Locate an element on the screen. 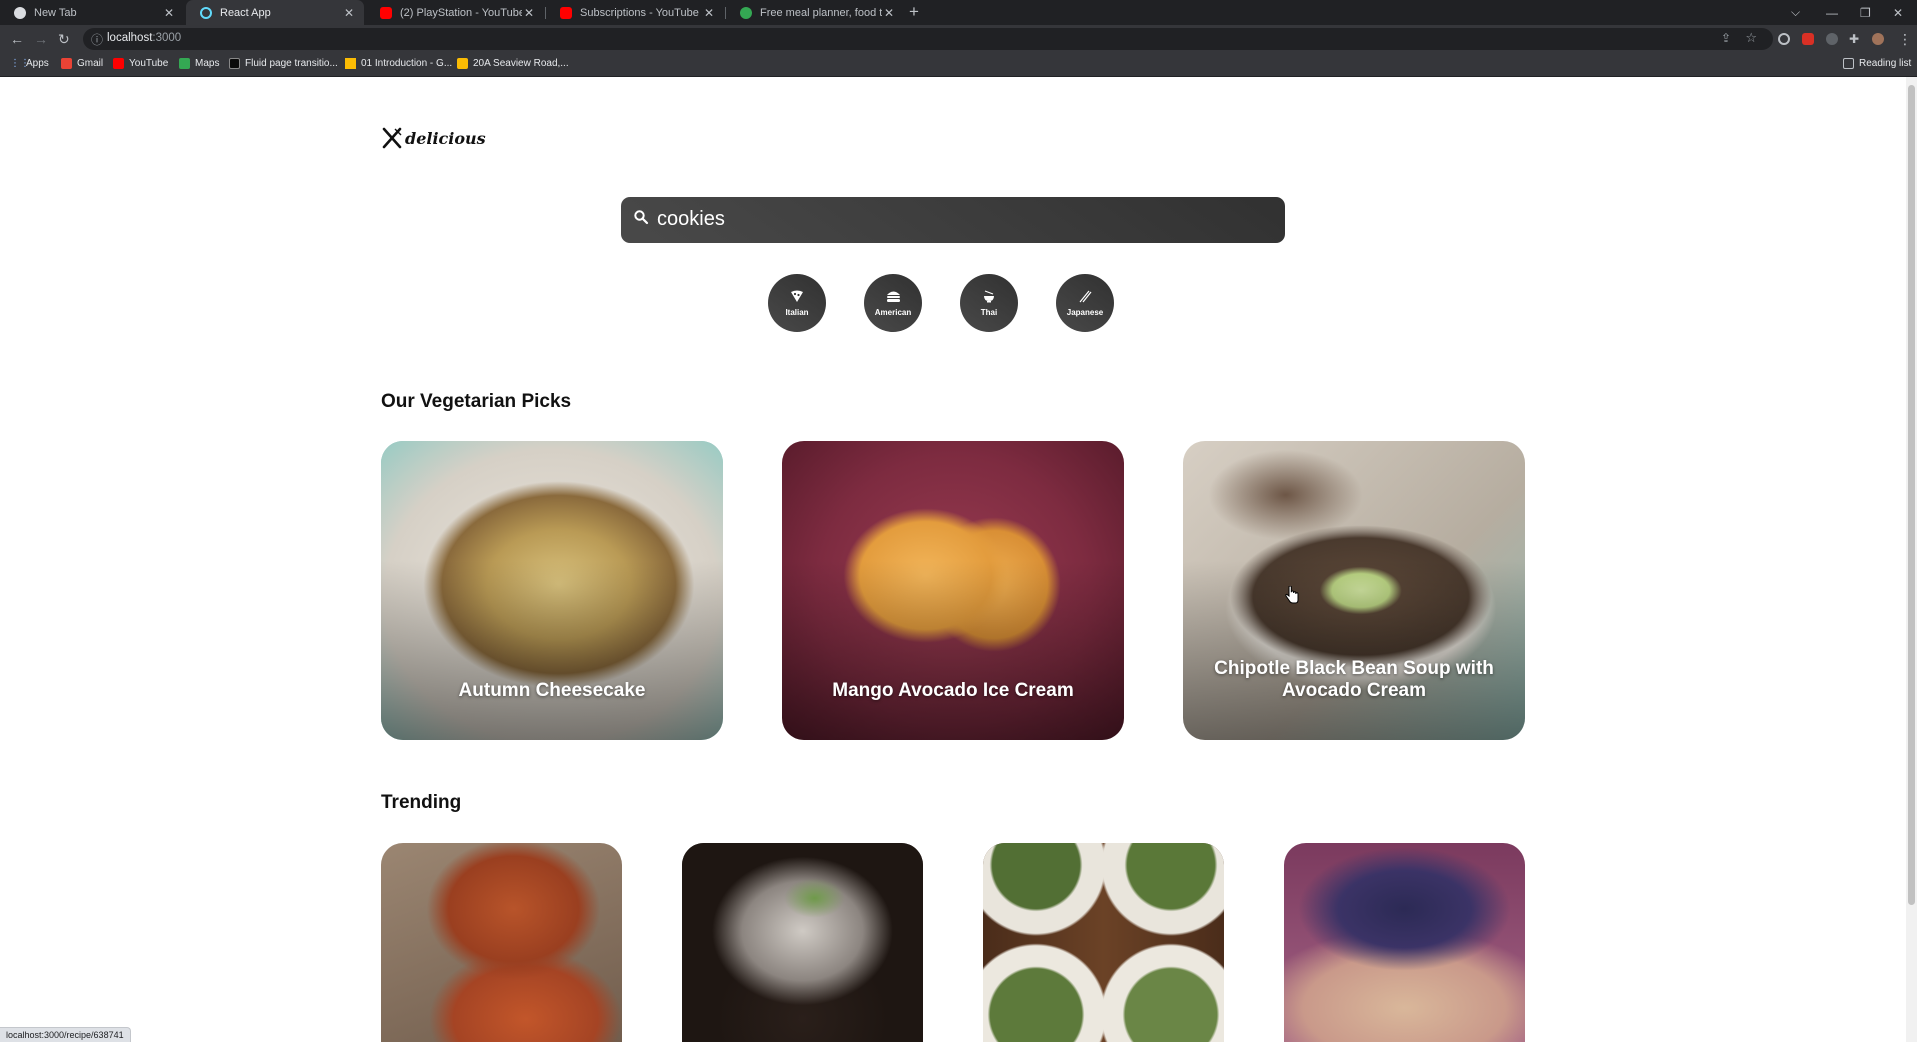 This screenshot has height=1042, width=1917. site-favicon-icon is located at coordinates (746, 12).